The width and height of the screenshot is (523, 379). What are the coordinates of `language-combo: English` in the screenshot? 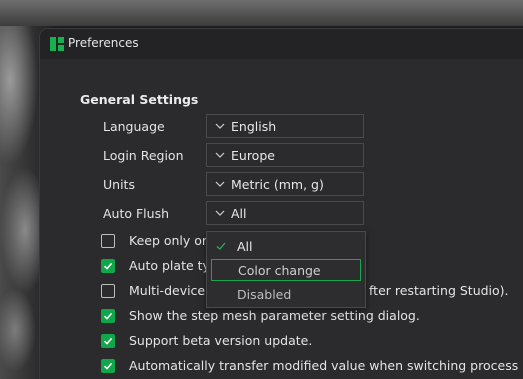 It's located at (285, 126).